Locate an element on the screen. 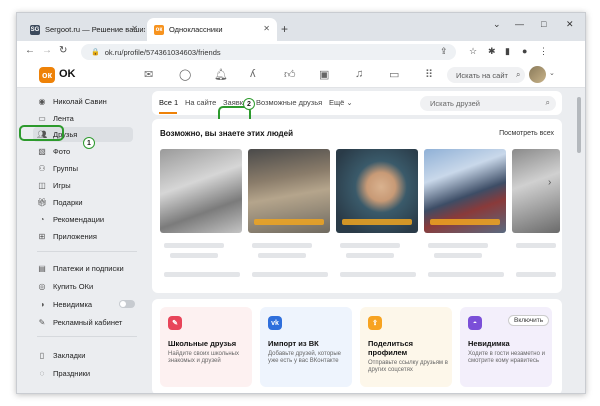 The height and width of the screenshot is (406, 600). apps-grid-icon: ⠿ is located at coordinates (429, 74).